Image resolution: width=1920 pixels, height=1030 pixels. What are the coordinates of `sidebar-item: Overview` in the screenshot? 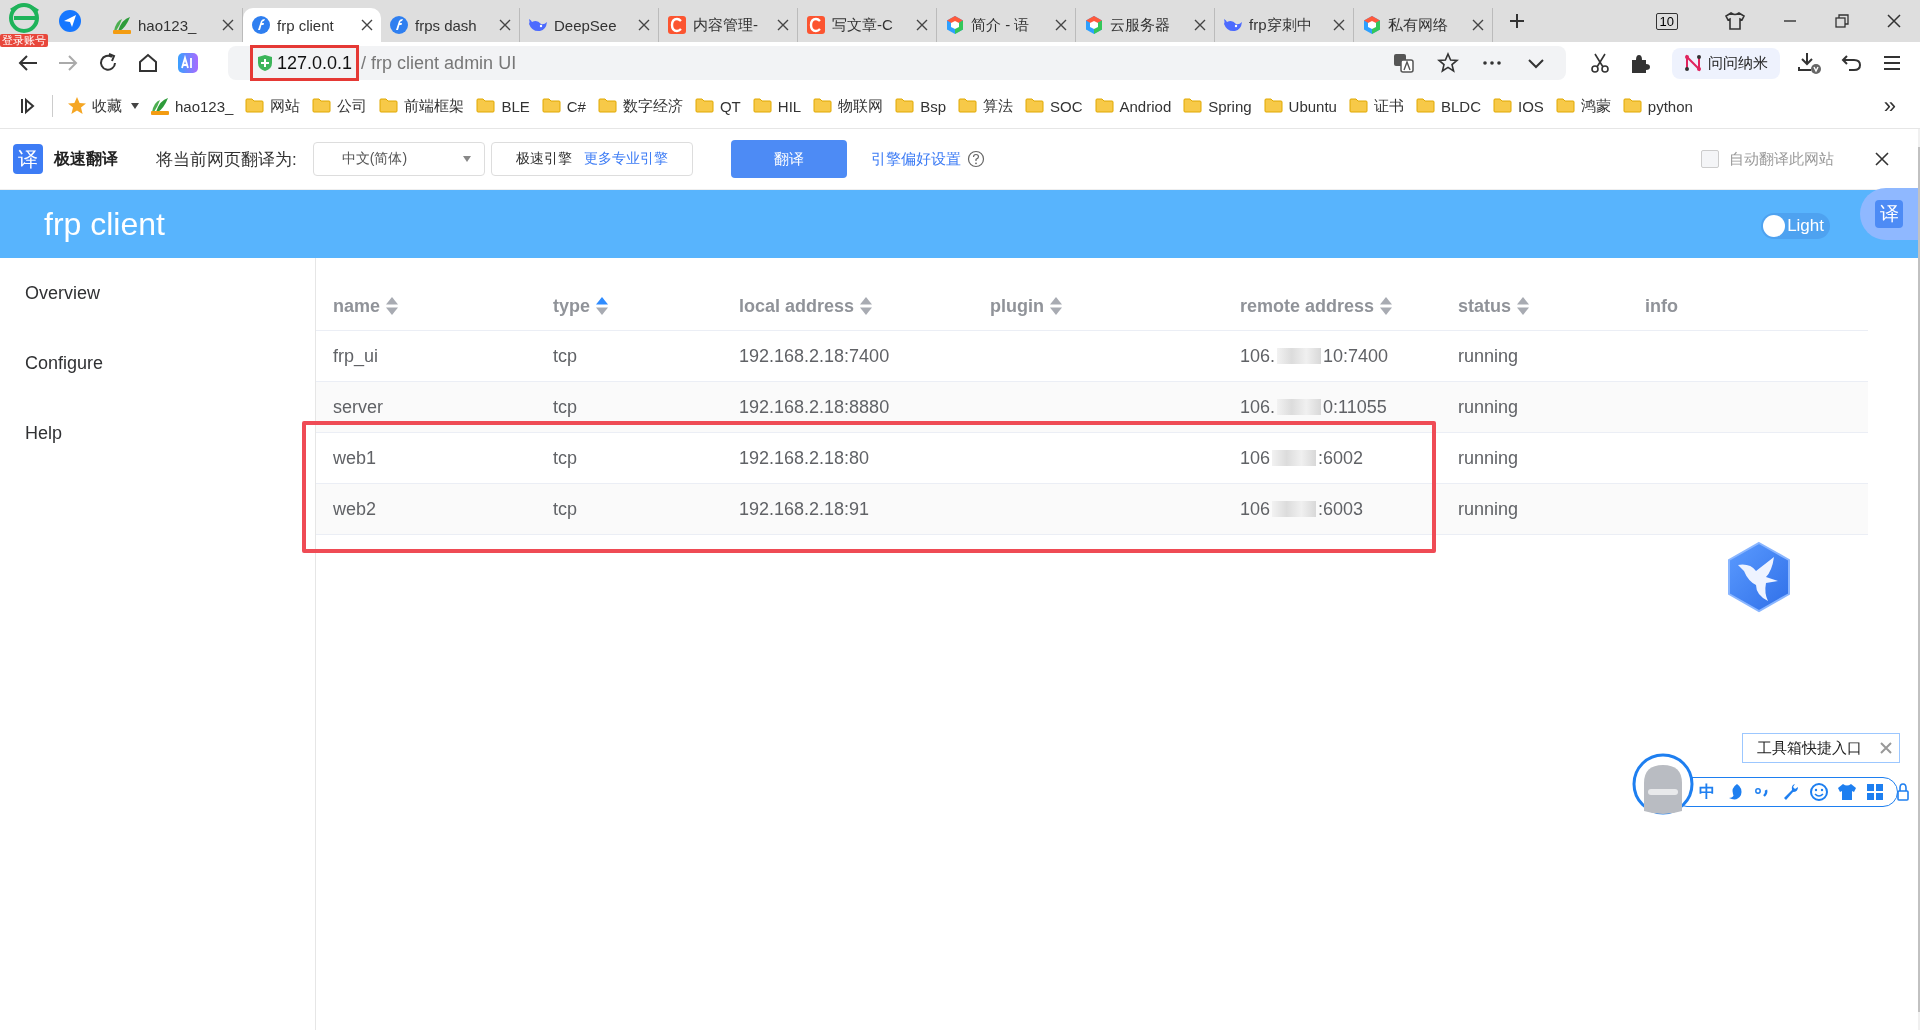 It's located at (157, 293).